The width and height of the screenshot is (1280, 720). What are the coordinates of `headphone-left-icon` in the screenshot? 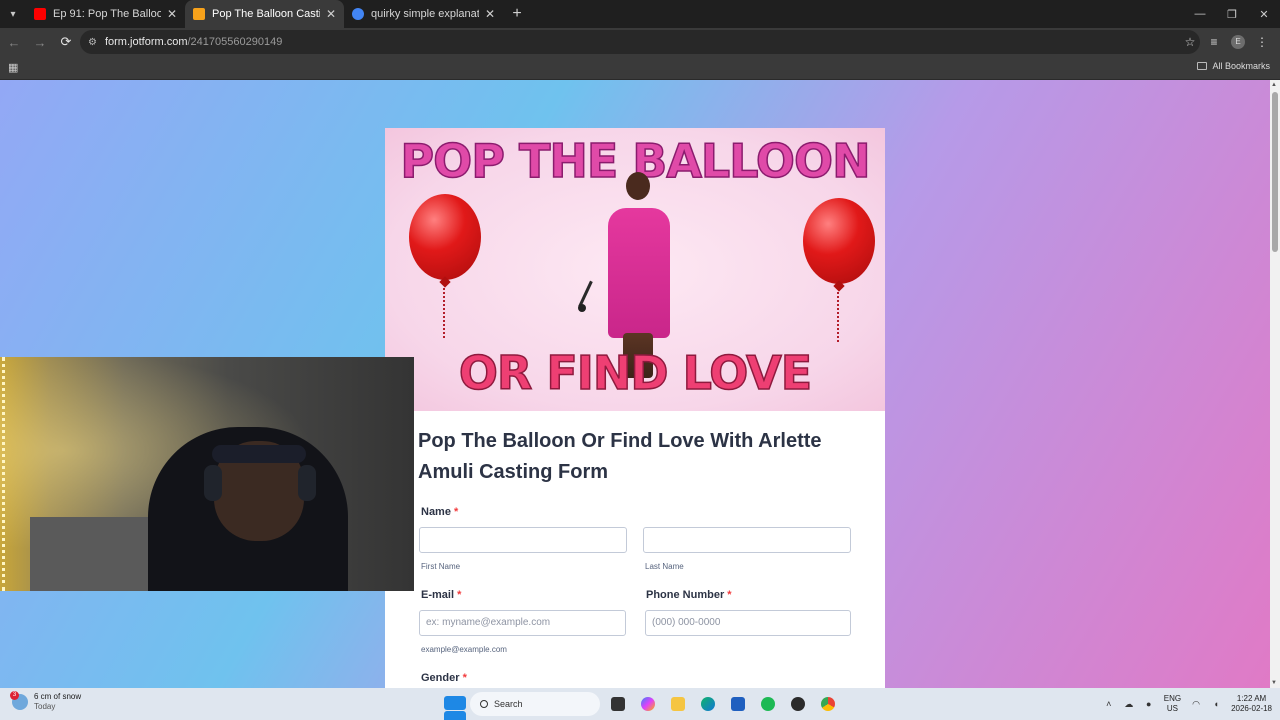 It's located at (213, 483).